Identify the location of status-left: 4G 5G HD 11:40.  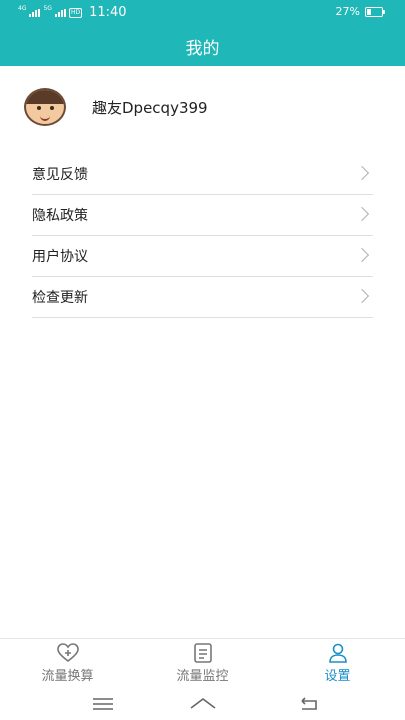
(72, 12).